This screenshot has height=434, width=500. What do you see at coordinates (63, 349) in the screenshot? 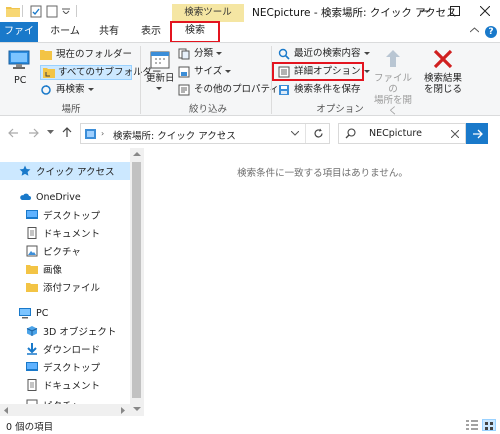
I see `nav-downloads: ダウンロード` at bounding box center [63, 349].